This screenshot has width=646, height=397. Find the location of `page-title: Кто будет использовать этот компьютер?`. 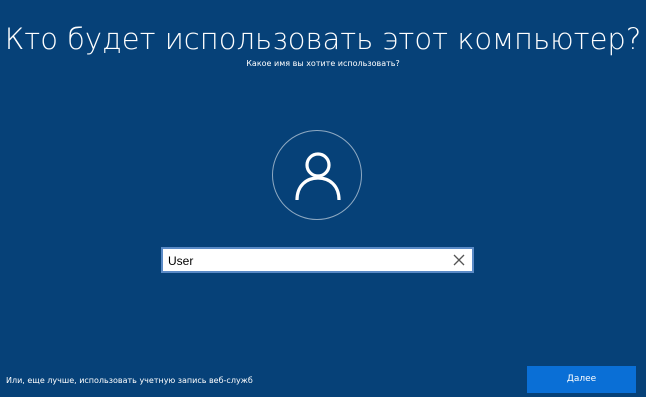

page-title: Кто будет использовать этот компьютер? is located at coordinates (323, 39).